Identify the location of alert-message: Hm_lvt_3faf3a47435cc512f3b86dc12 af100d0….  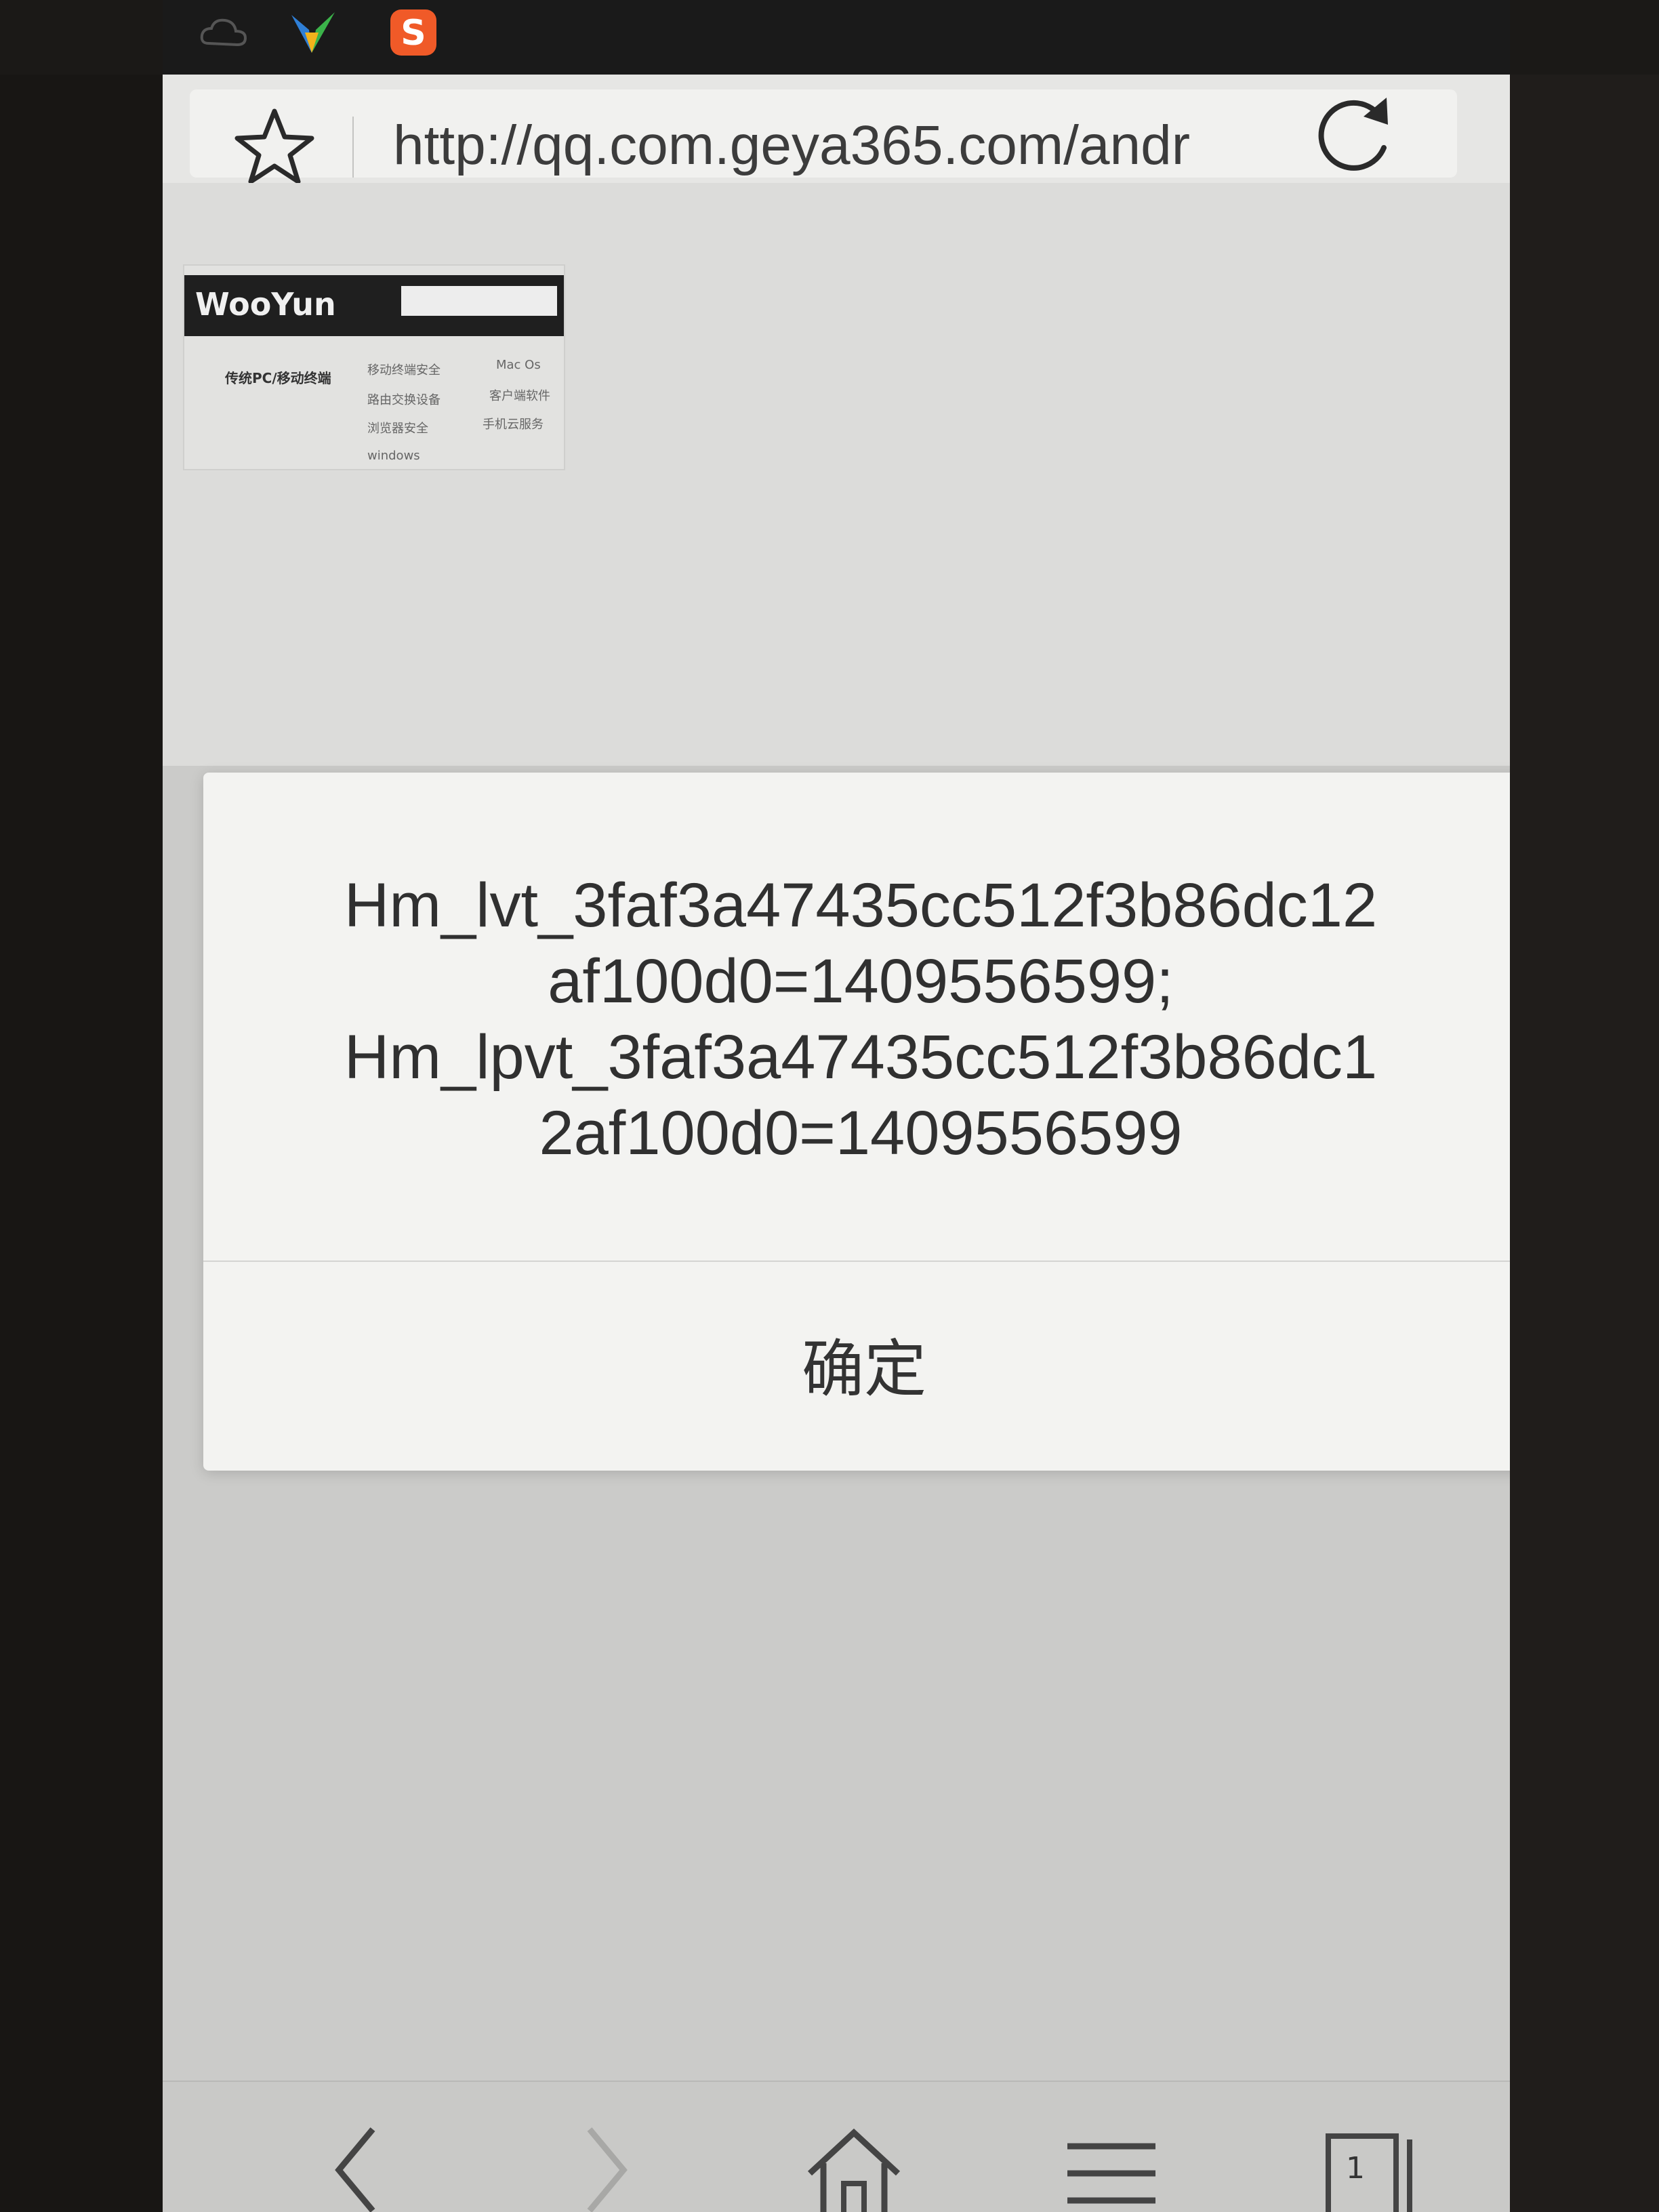
(860, 1019).